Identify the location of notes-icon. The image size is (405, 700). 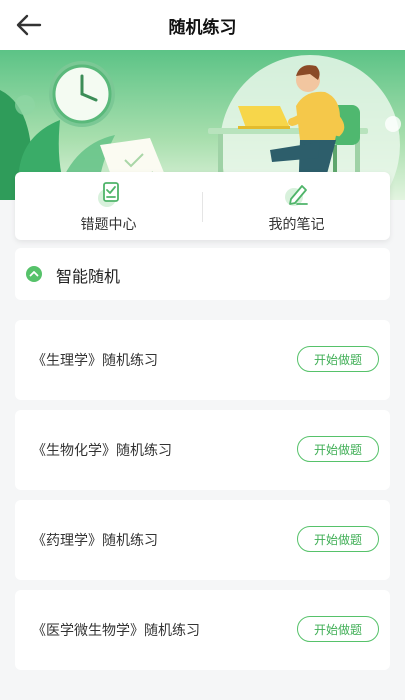
(297, 194).